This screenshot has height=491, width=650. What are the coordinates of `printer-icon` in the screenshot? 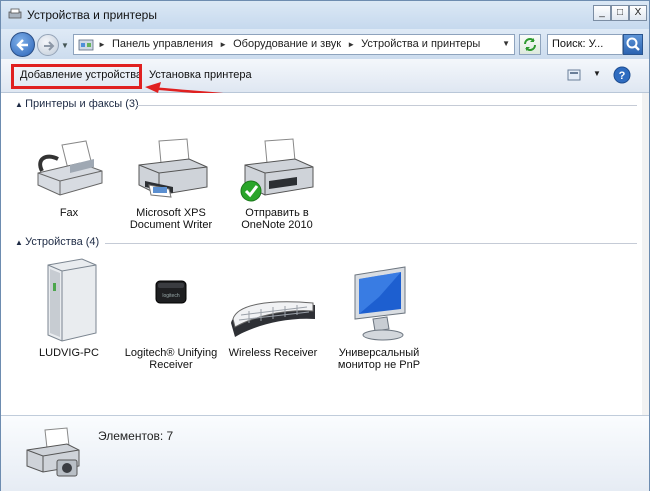 It's located at (173, 168).